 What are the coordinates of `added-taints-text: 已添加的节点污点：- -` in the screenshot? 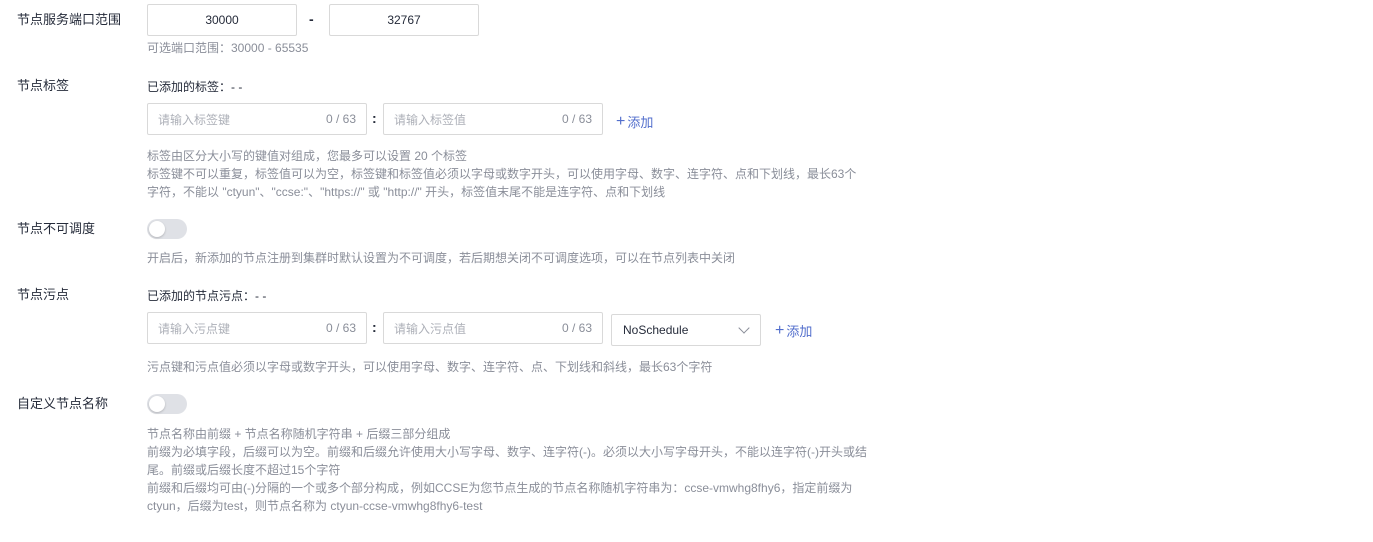 It's located at (207, 296).